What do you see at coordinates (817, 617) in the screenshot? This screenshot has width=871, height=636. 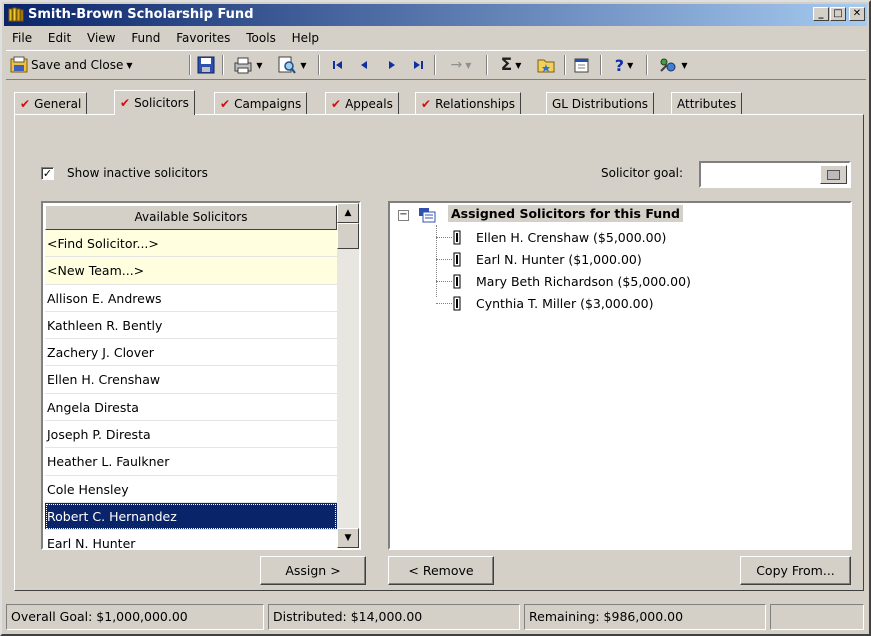 I see `status-extra` at bounding box center [817, 617].